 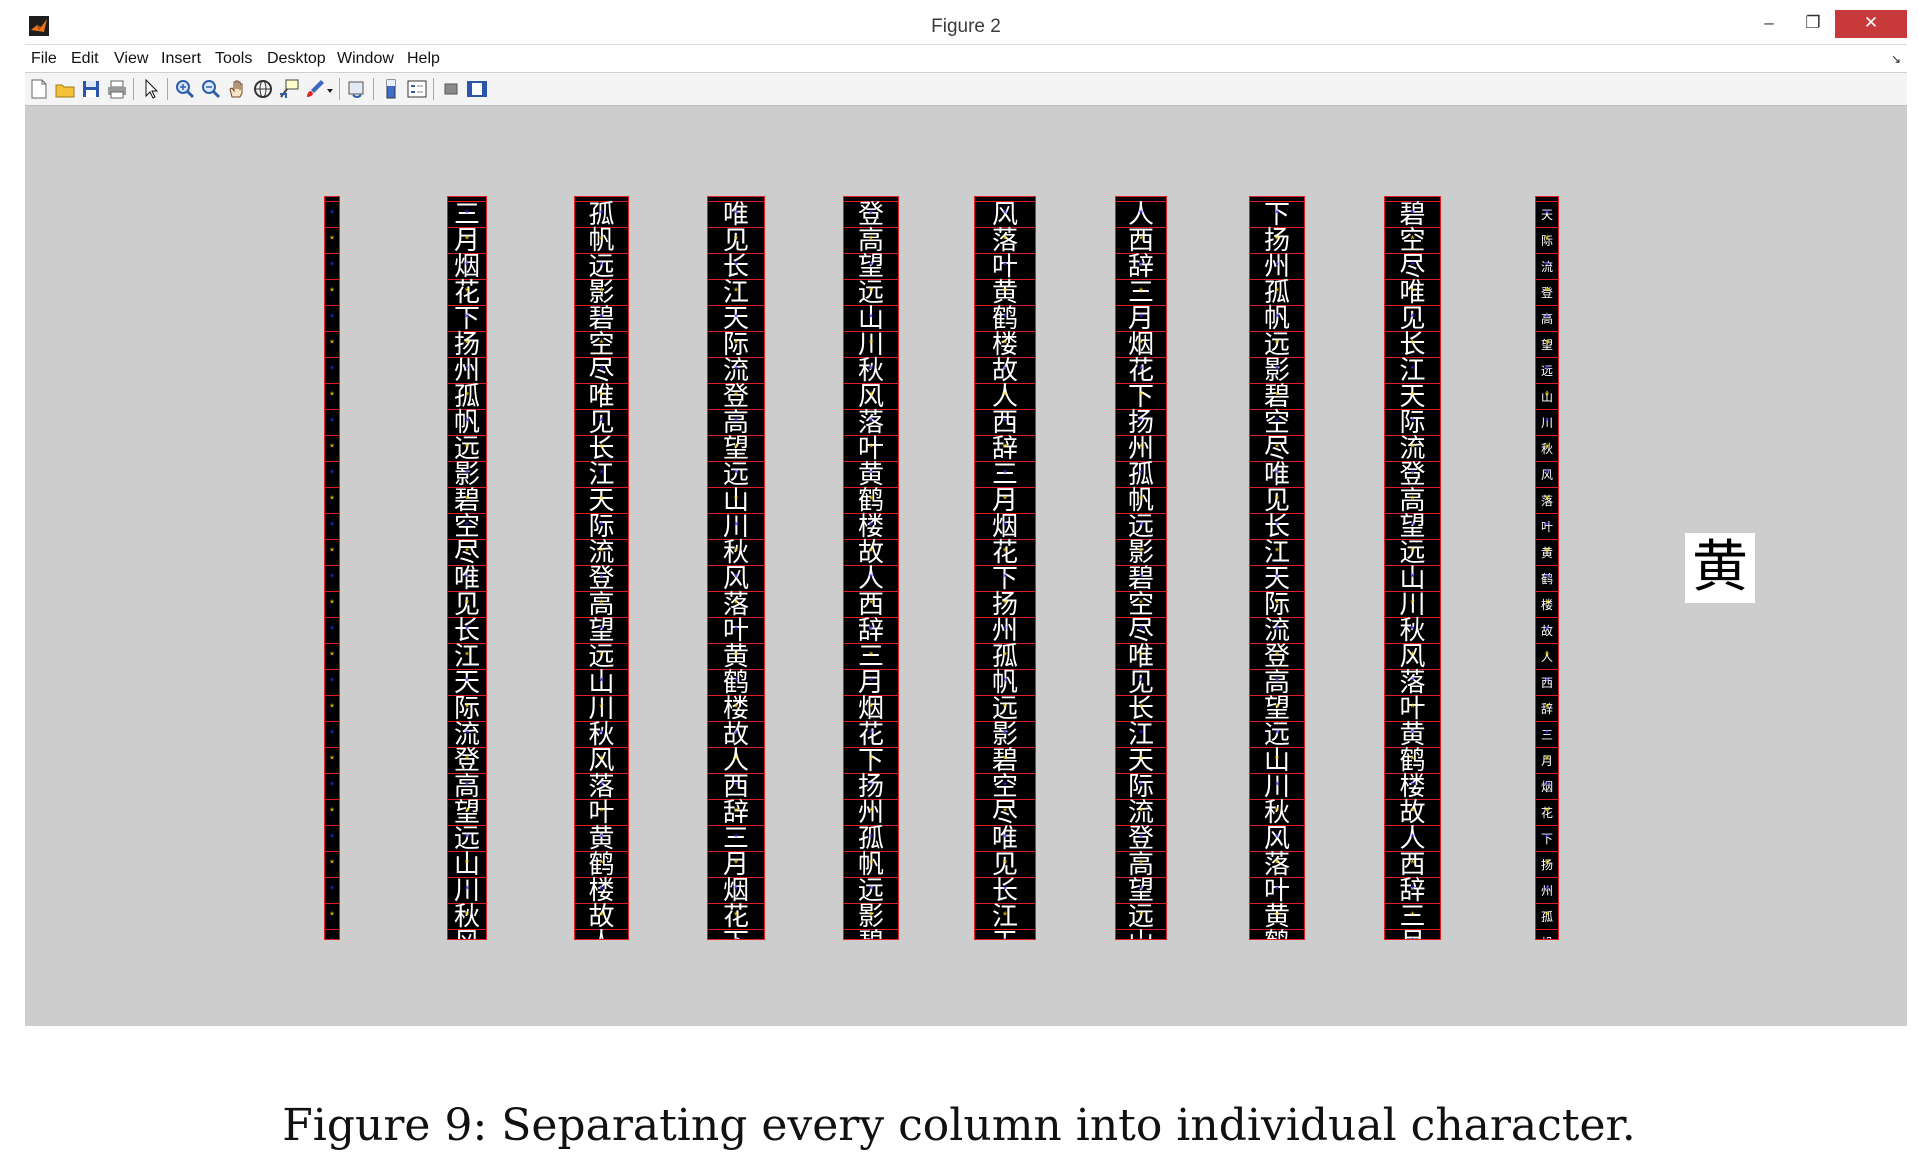 I want to click on menu-edit: Edit, so click(x=85, y=59).